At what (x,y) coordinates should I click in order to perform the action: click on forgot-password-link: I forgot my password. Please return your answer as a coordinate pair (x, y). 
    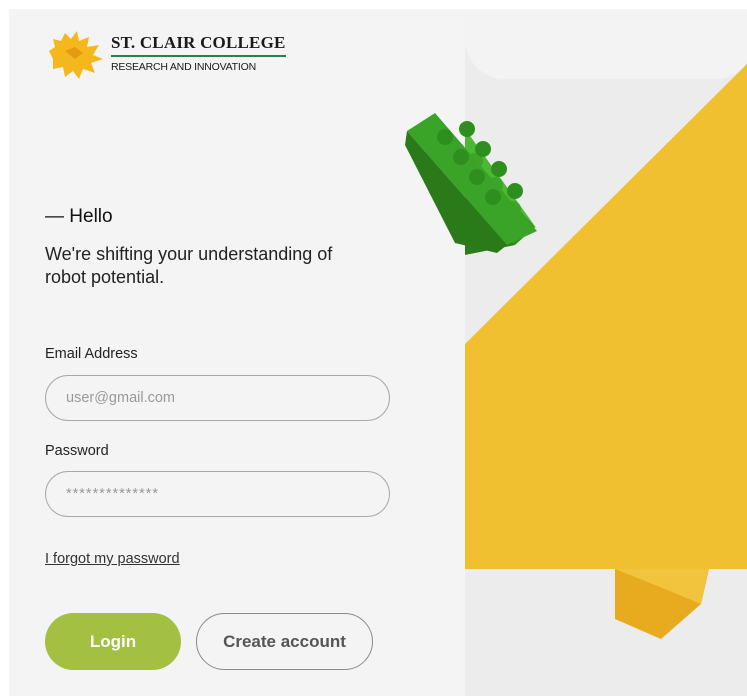
    Looking at the image, I should click on (112, 559).